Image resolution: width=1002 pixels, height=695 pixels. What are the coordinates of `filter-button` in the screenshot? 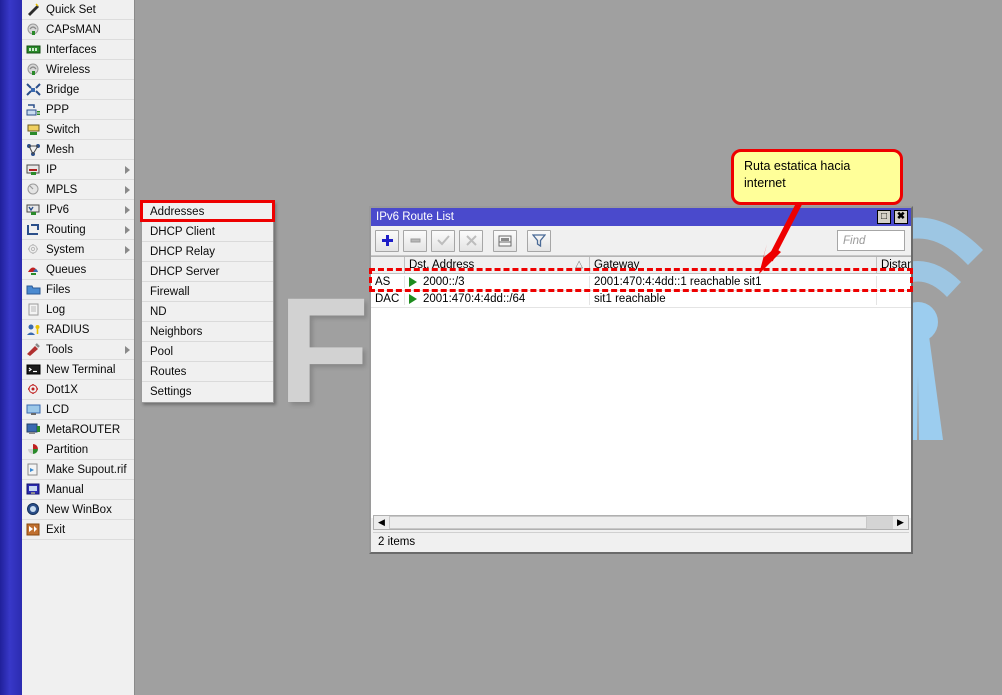 It's located at (539, 240).